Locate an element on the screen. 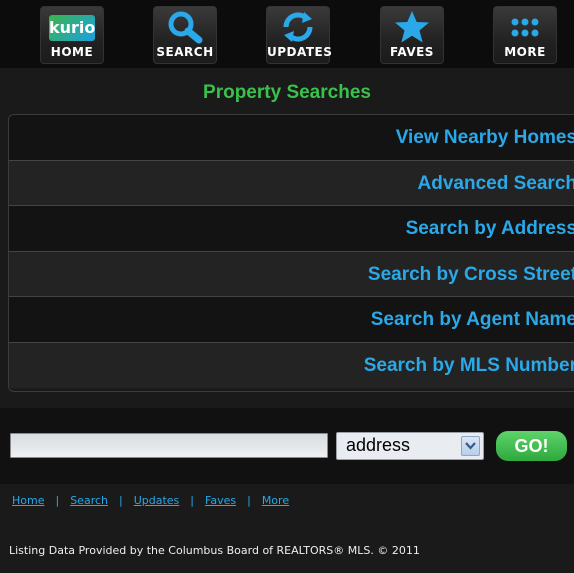 The width and height of the screenshot is (574, 573). footer-links: Home | Search | Updates | Faves | More is located at coordinates (150, 500).